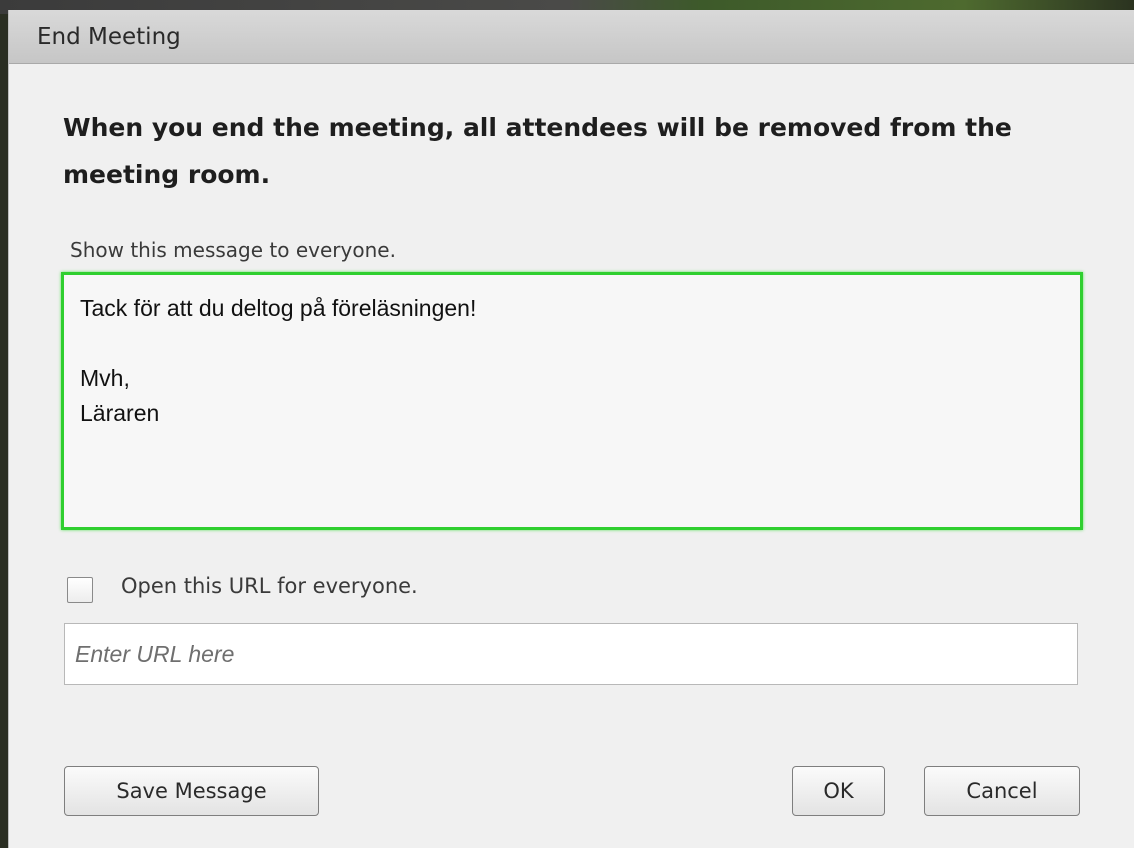 Image resolution: width=1134 pixels, height=848 pixels. I want to click on url-input, so click(571, 654).